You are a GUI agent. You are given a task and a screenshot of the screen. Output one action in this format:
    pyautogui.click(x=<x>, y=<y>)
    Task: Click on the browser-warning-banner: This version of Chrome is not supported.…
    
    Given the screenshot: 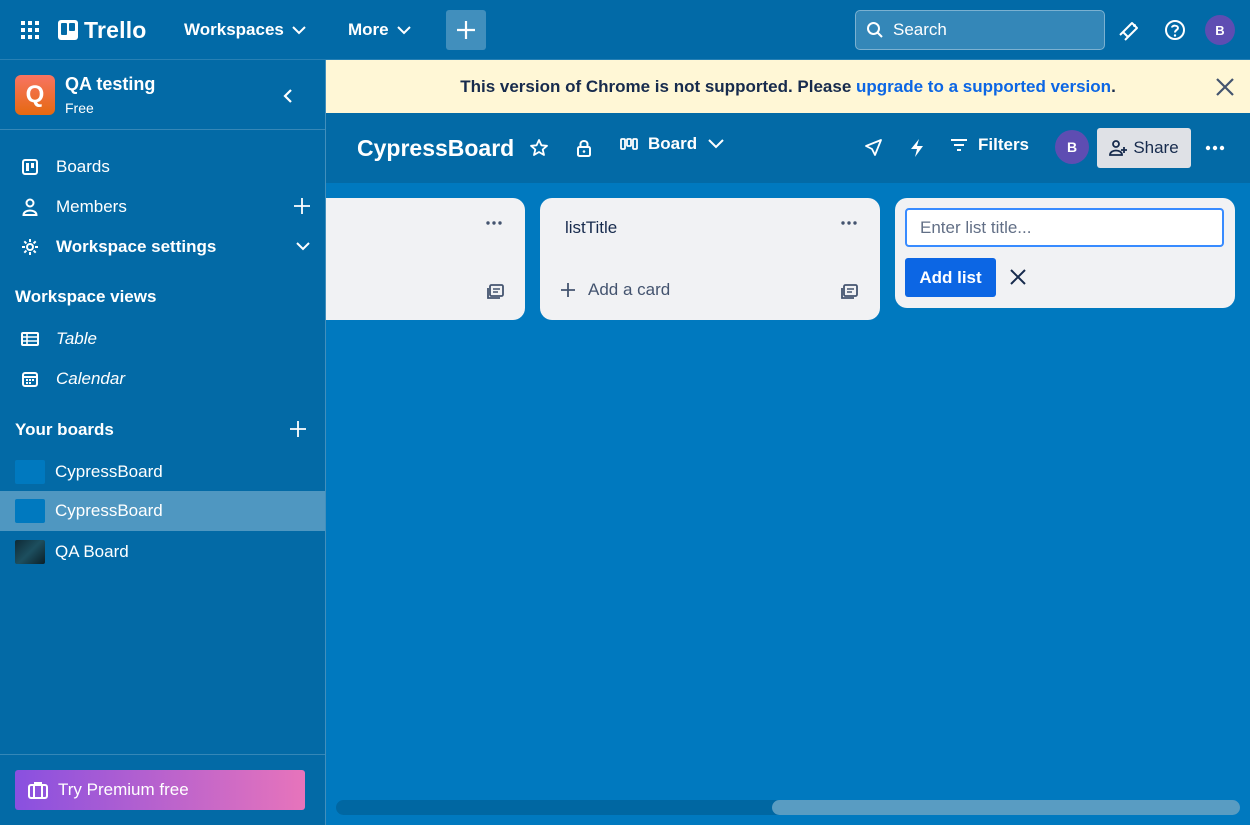 What is the action you would take?
    pyautogui.click(x=788, y=86)
    